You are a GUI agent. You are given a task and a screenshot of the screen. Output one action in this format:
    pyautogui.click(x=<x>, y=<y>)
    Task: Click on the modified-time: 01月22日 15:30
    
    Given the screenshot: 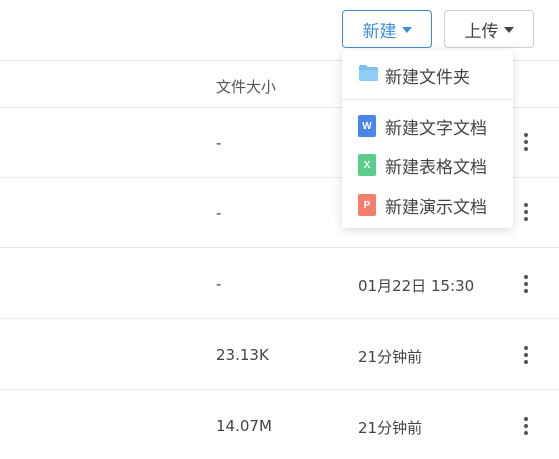 What is the action you would take?
    pyautogui.click(x=416, y=286)
    